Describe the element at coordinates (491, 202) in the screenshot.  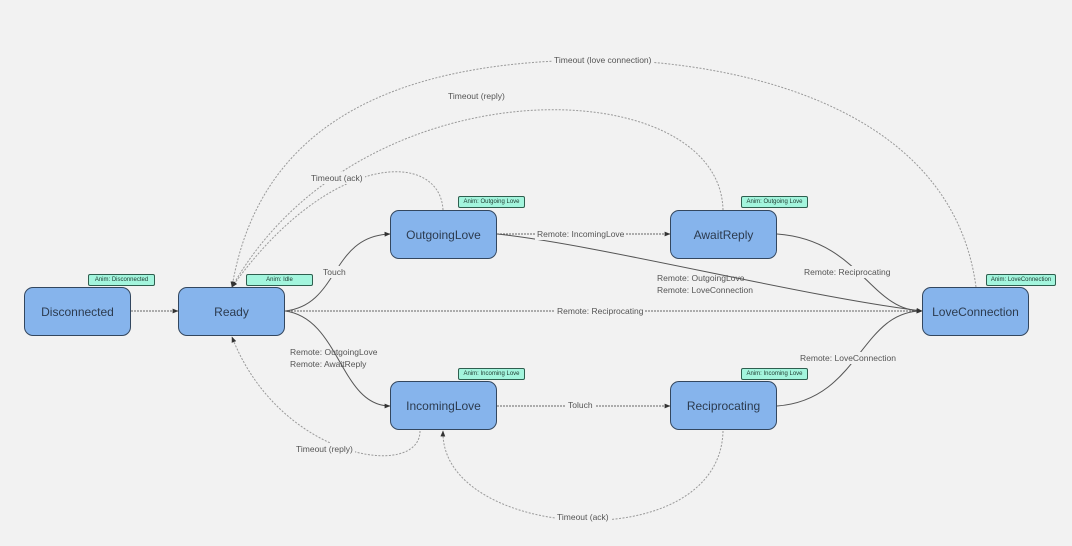
I see `anim-tag-outgoinglove: Anim: Outgoing Love` at that location.